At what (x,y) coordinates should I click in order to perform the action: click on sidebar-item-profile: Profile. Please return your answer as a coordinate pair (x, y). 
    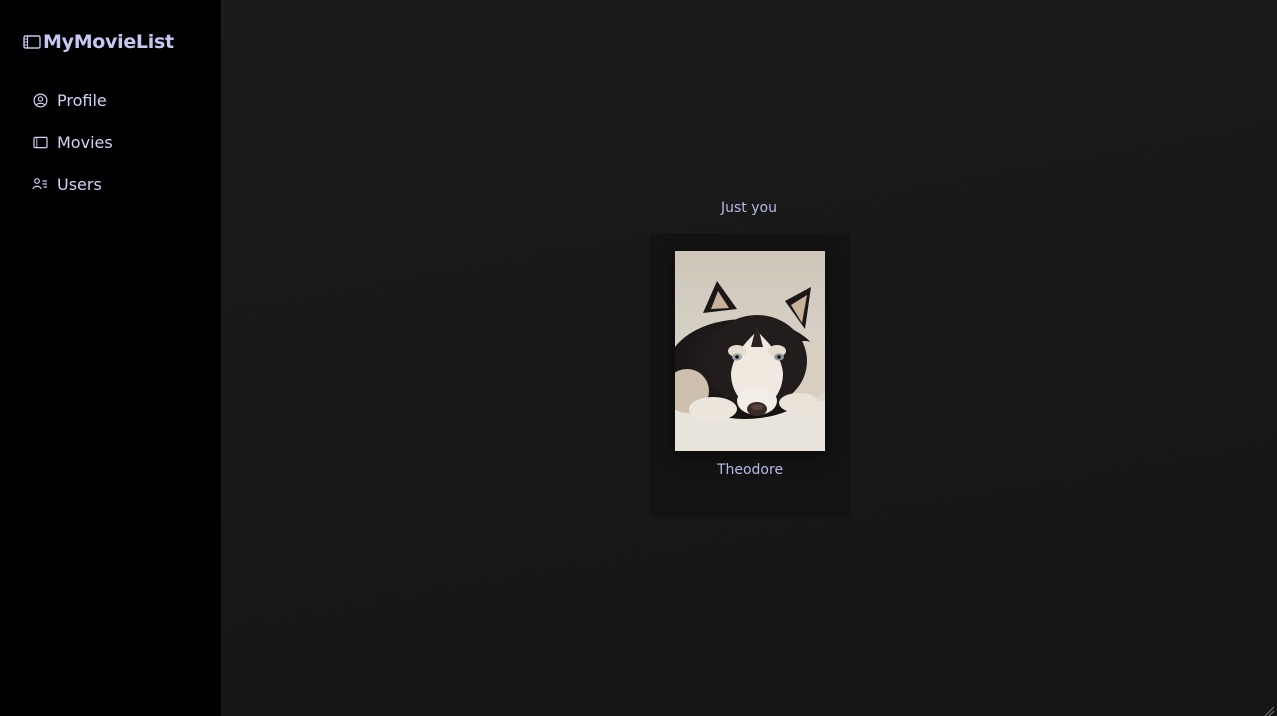
    Looking at the image, I should click on (72, 100).